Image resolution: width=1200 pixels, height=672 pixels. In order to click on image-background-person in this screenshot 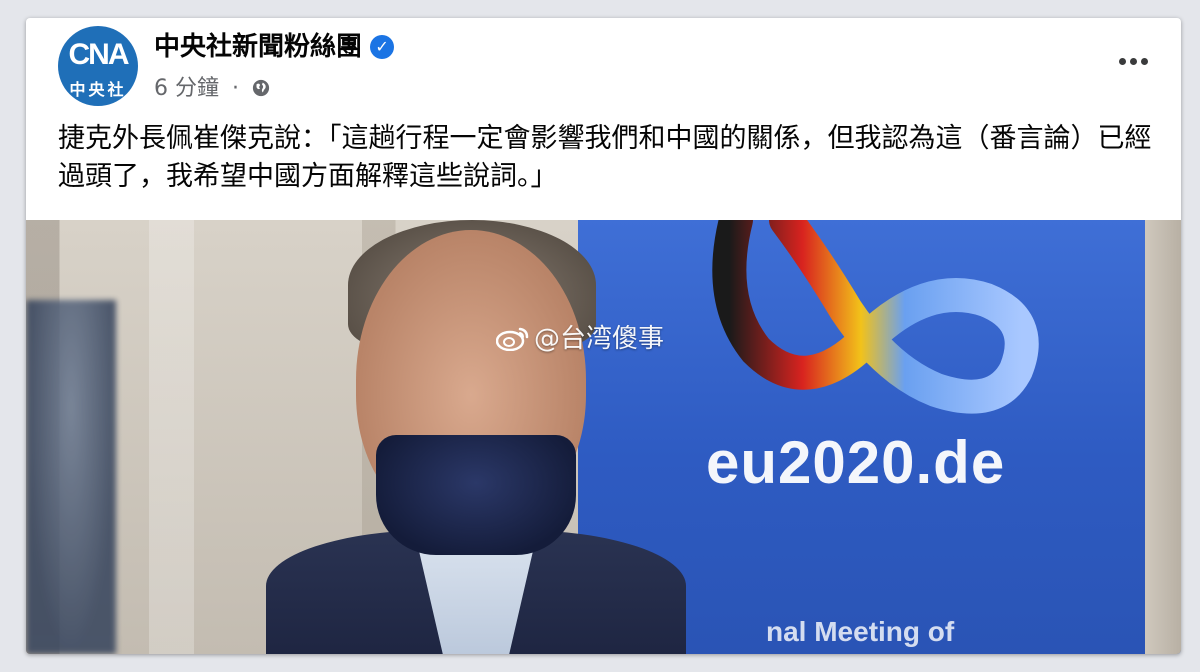, I will do `click(71, 477)`.